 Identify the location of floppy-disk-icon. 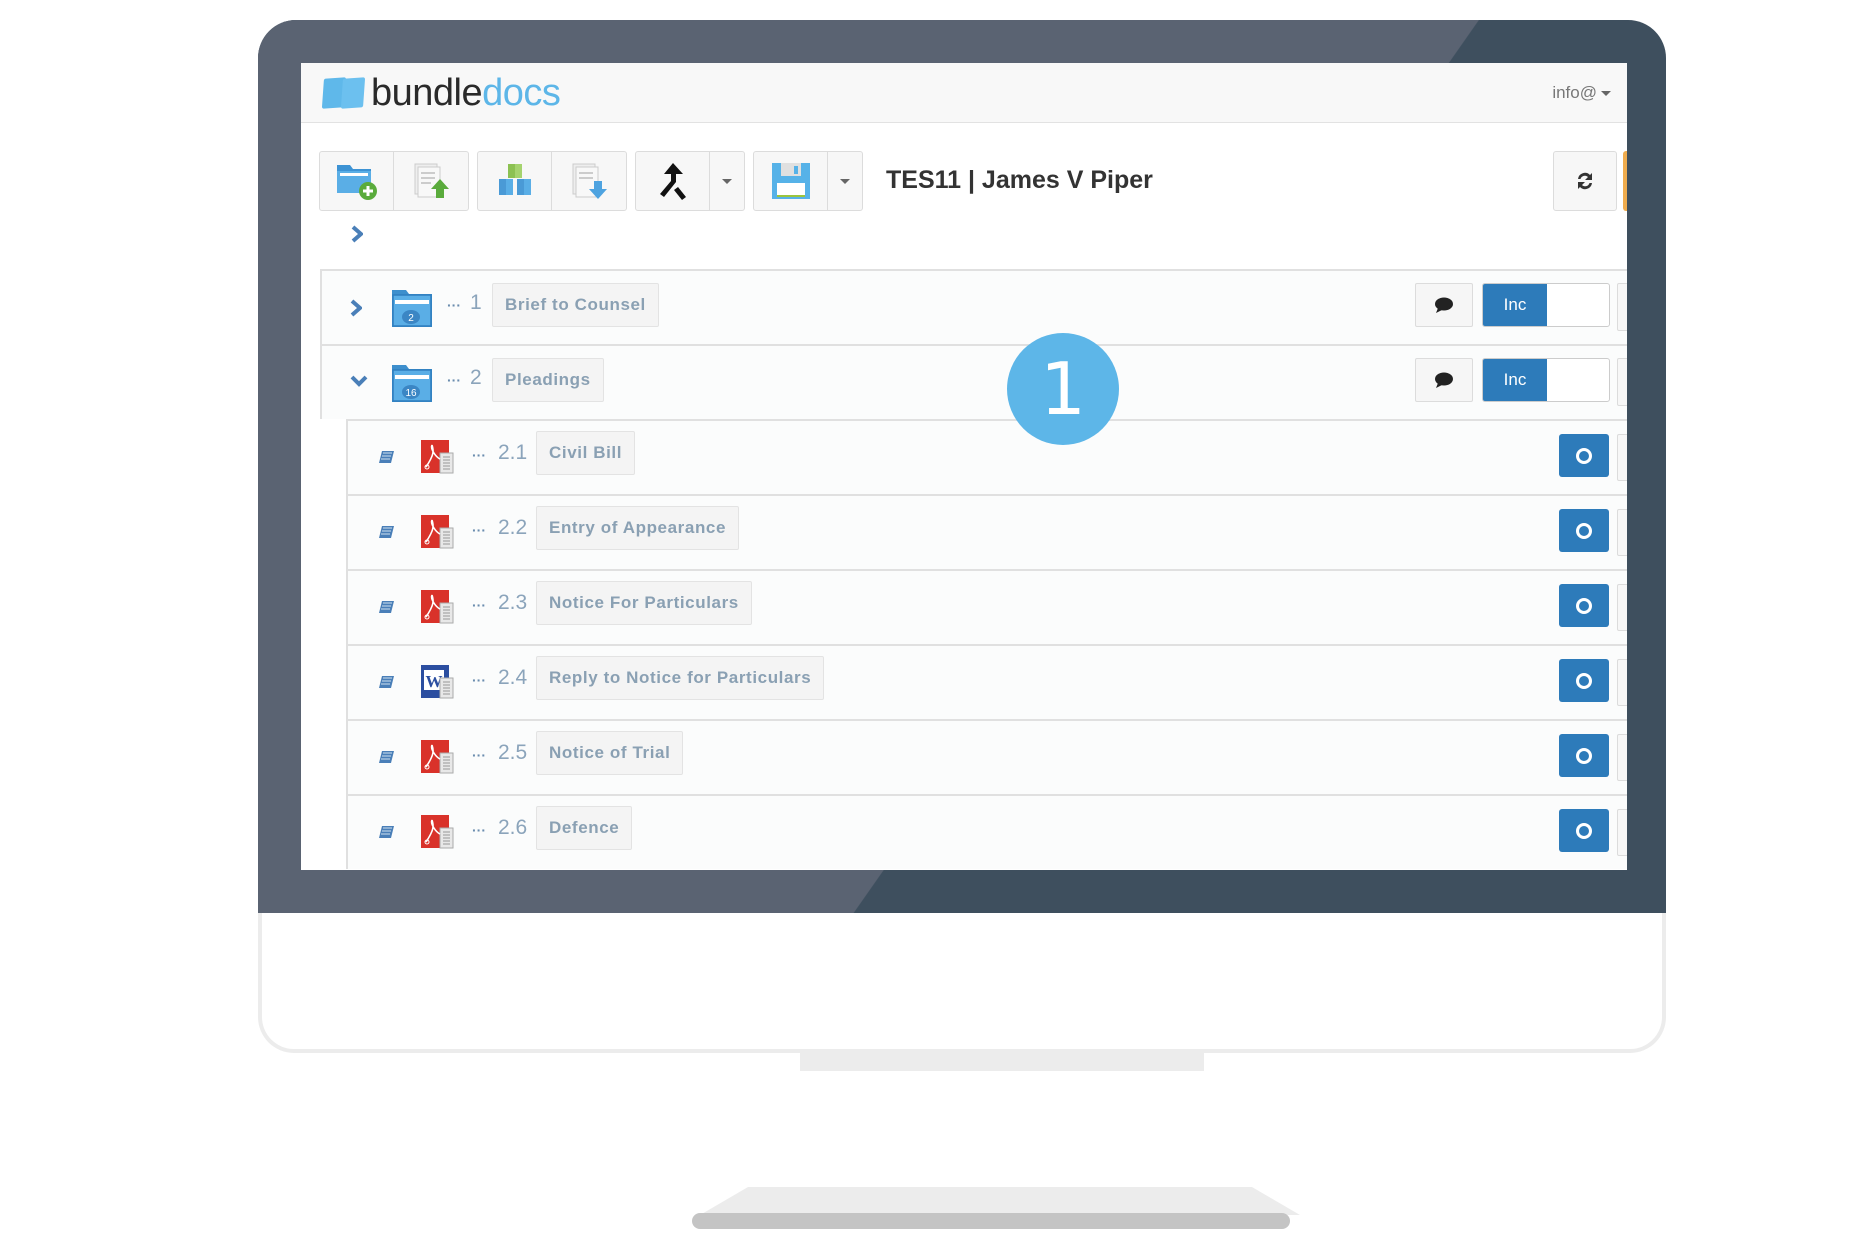
(790, 181).